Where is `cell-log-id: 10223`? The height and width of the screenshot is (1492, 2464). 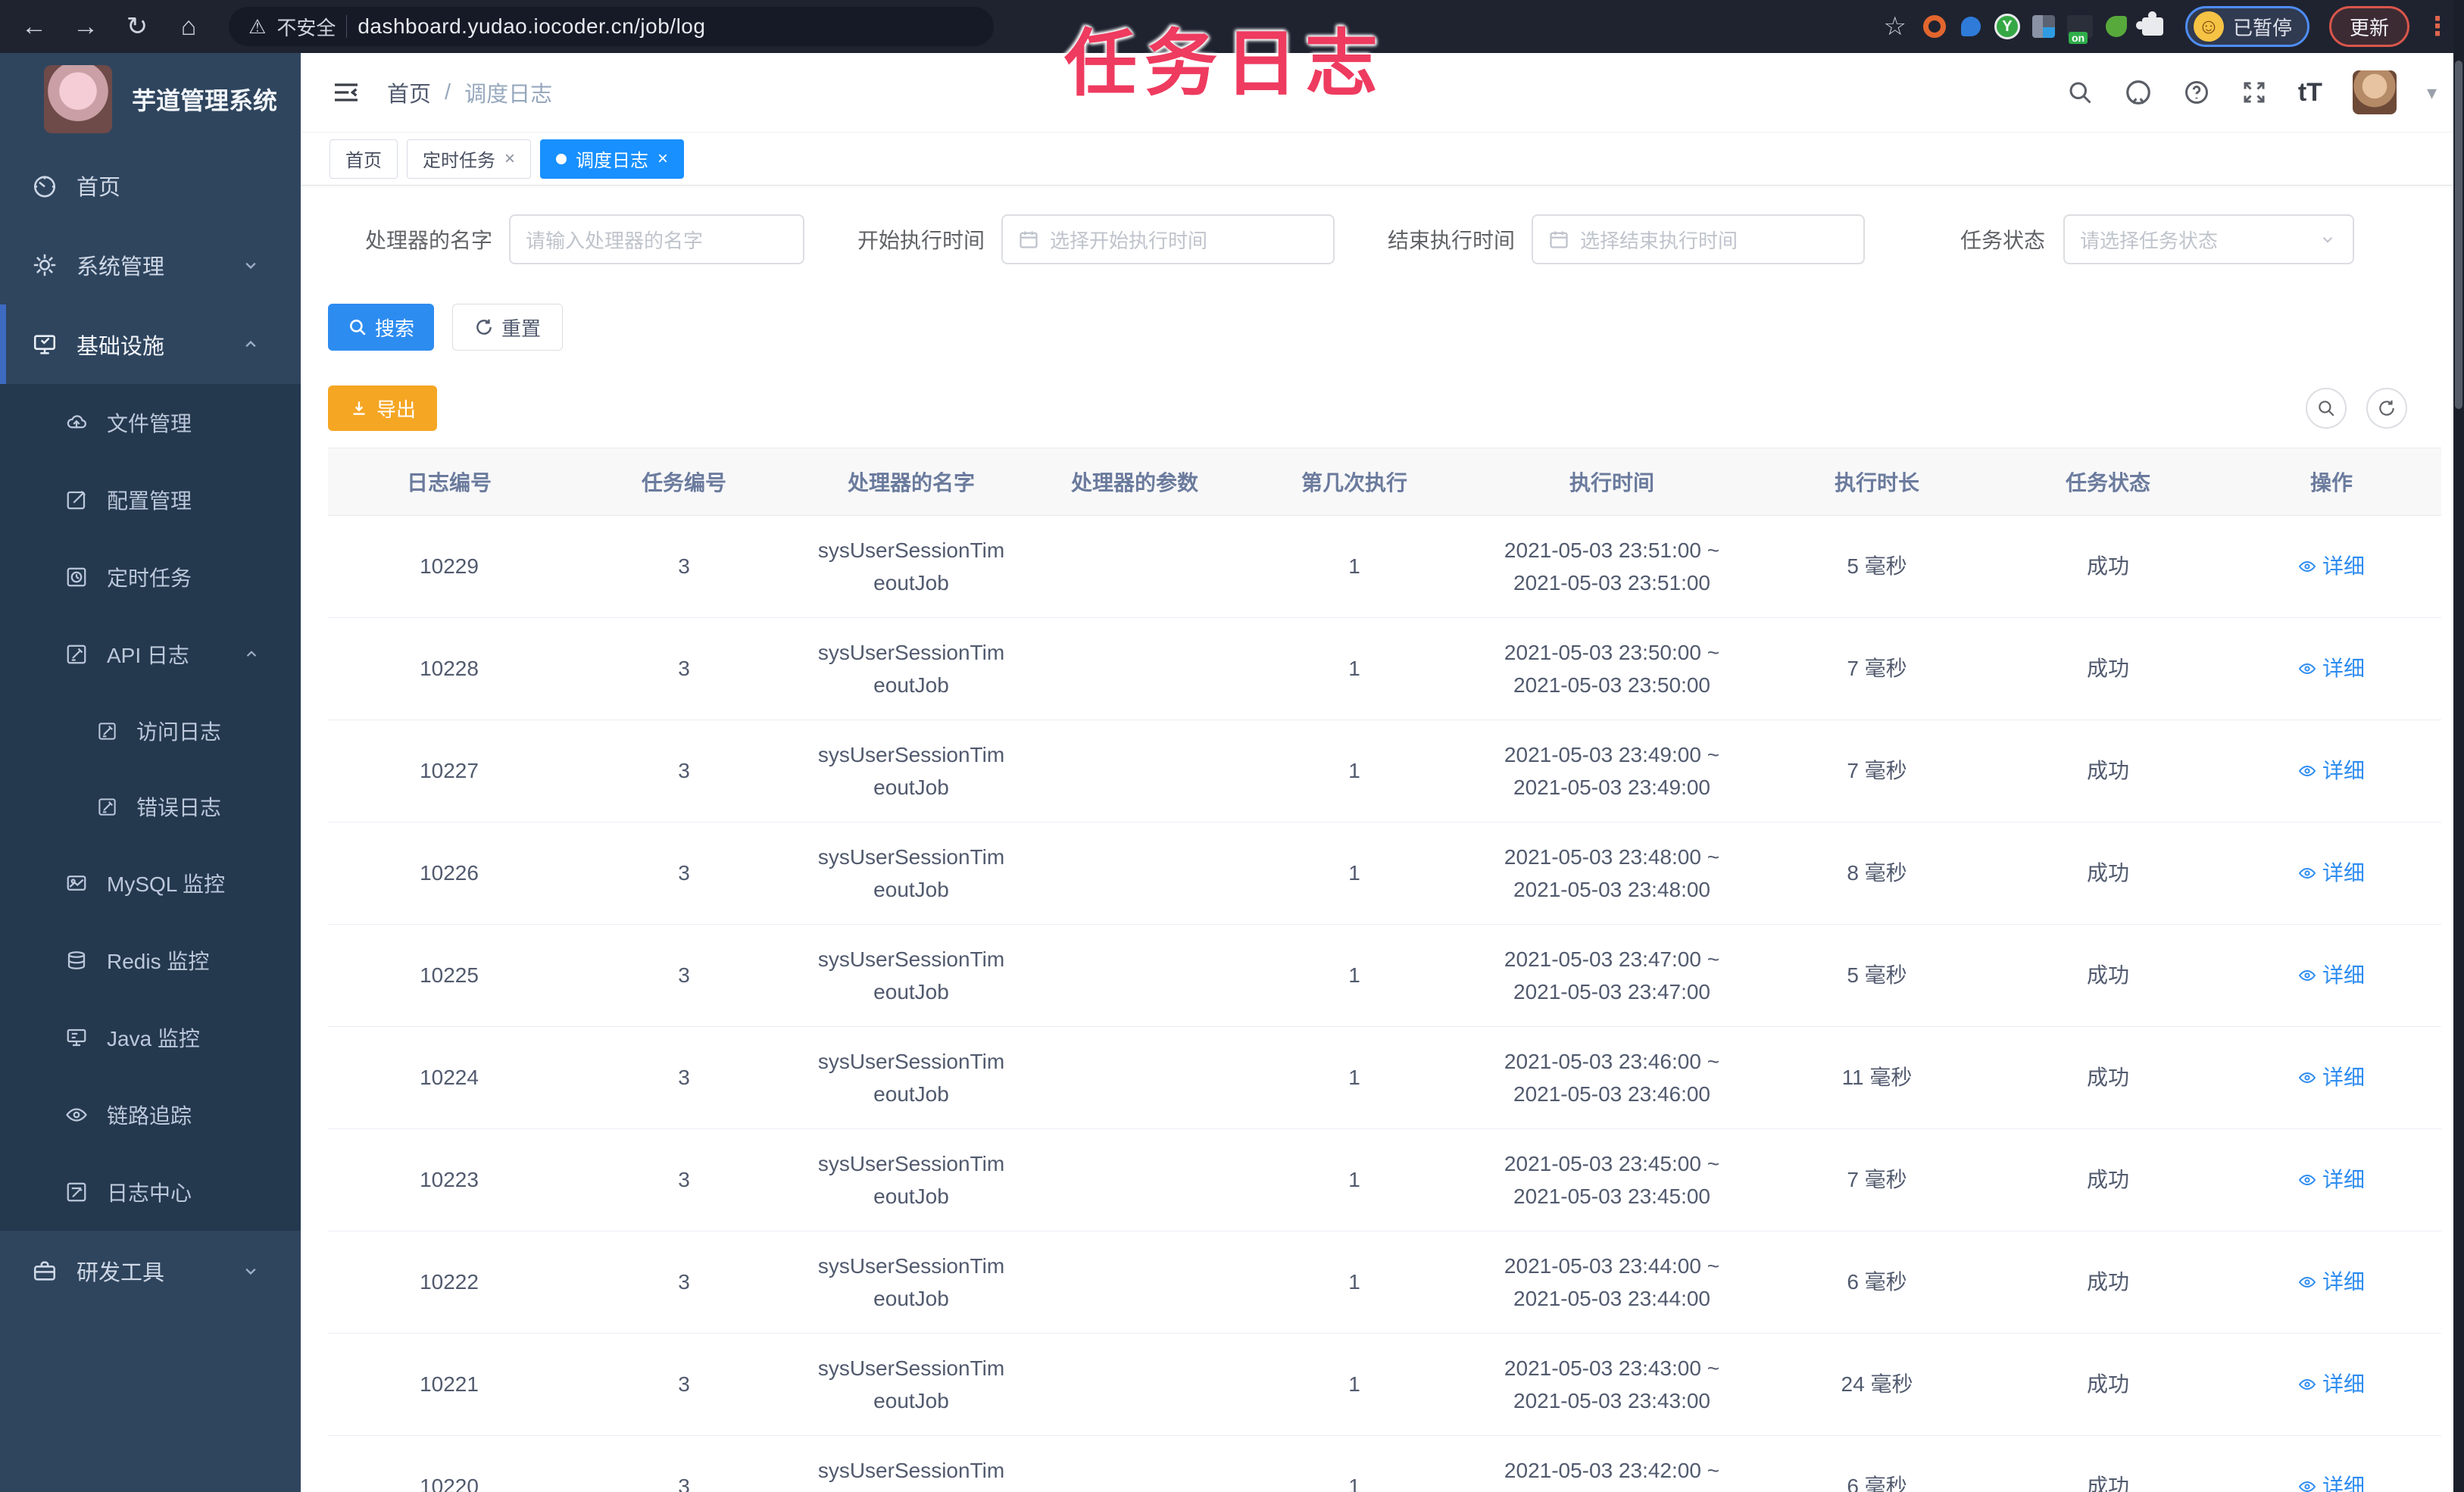 cell-log-id: 10223 is located at coordinates (449, 1180).